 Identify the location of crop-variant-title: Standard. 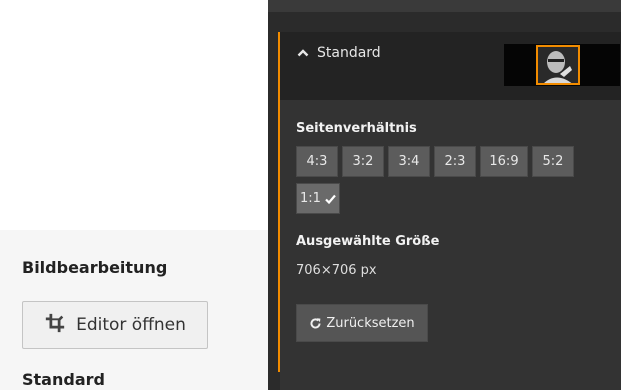
(349, 53).